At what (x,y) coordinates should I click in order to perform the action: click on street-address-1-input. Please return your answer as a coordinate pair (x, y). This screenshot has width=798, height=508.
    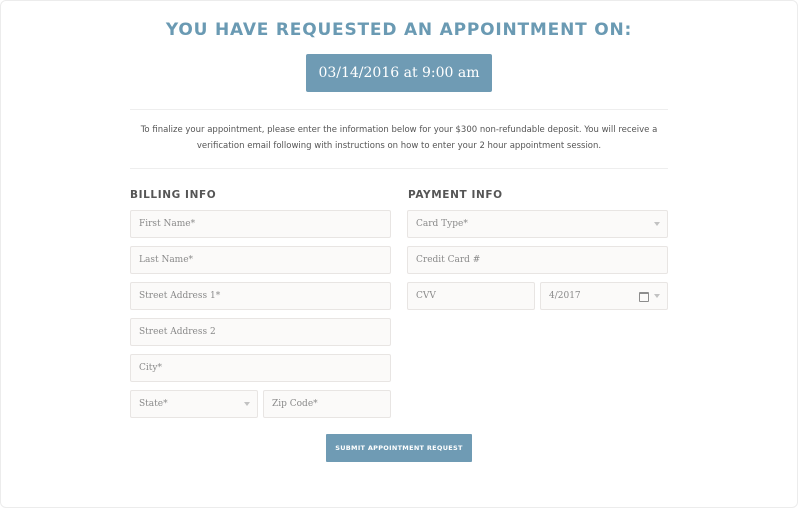
    Looking at the image, I should click on (260, 296).